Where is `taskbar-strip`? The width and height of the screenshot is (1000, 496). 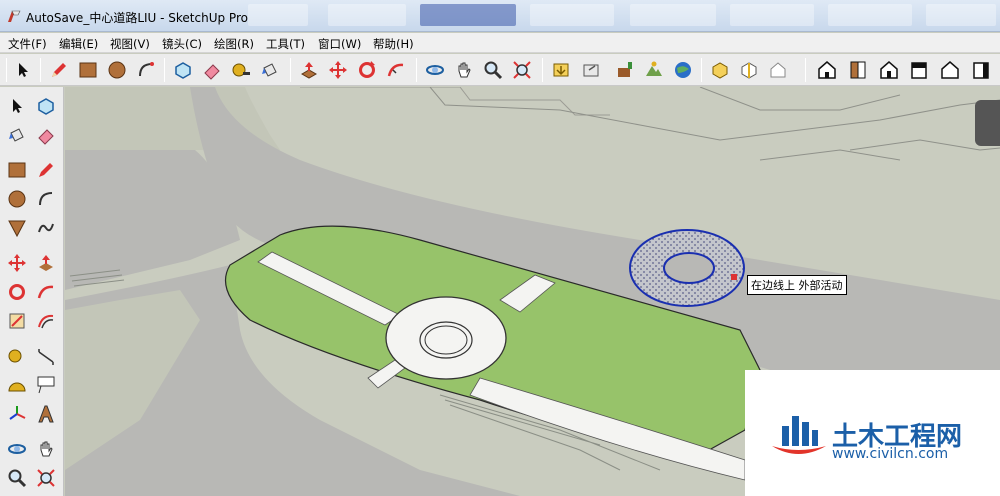
taskbar-strip is located at coordinates (619, 15).